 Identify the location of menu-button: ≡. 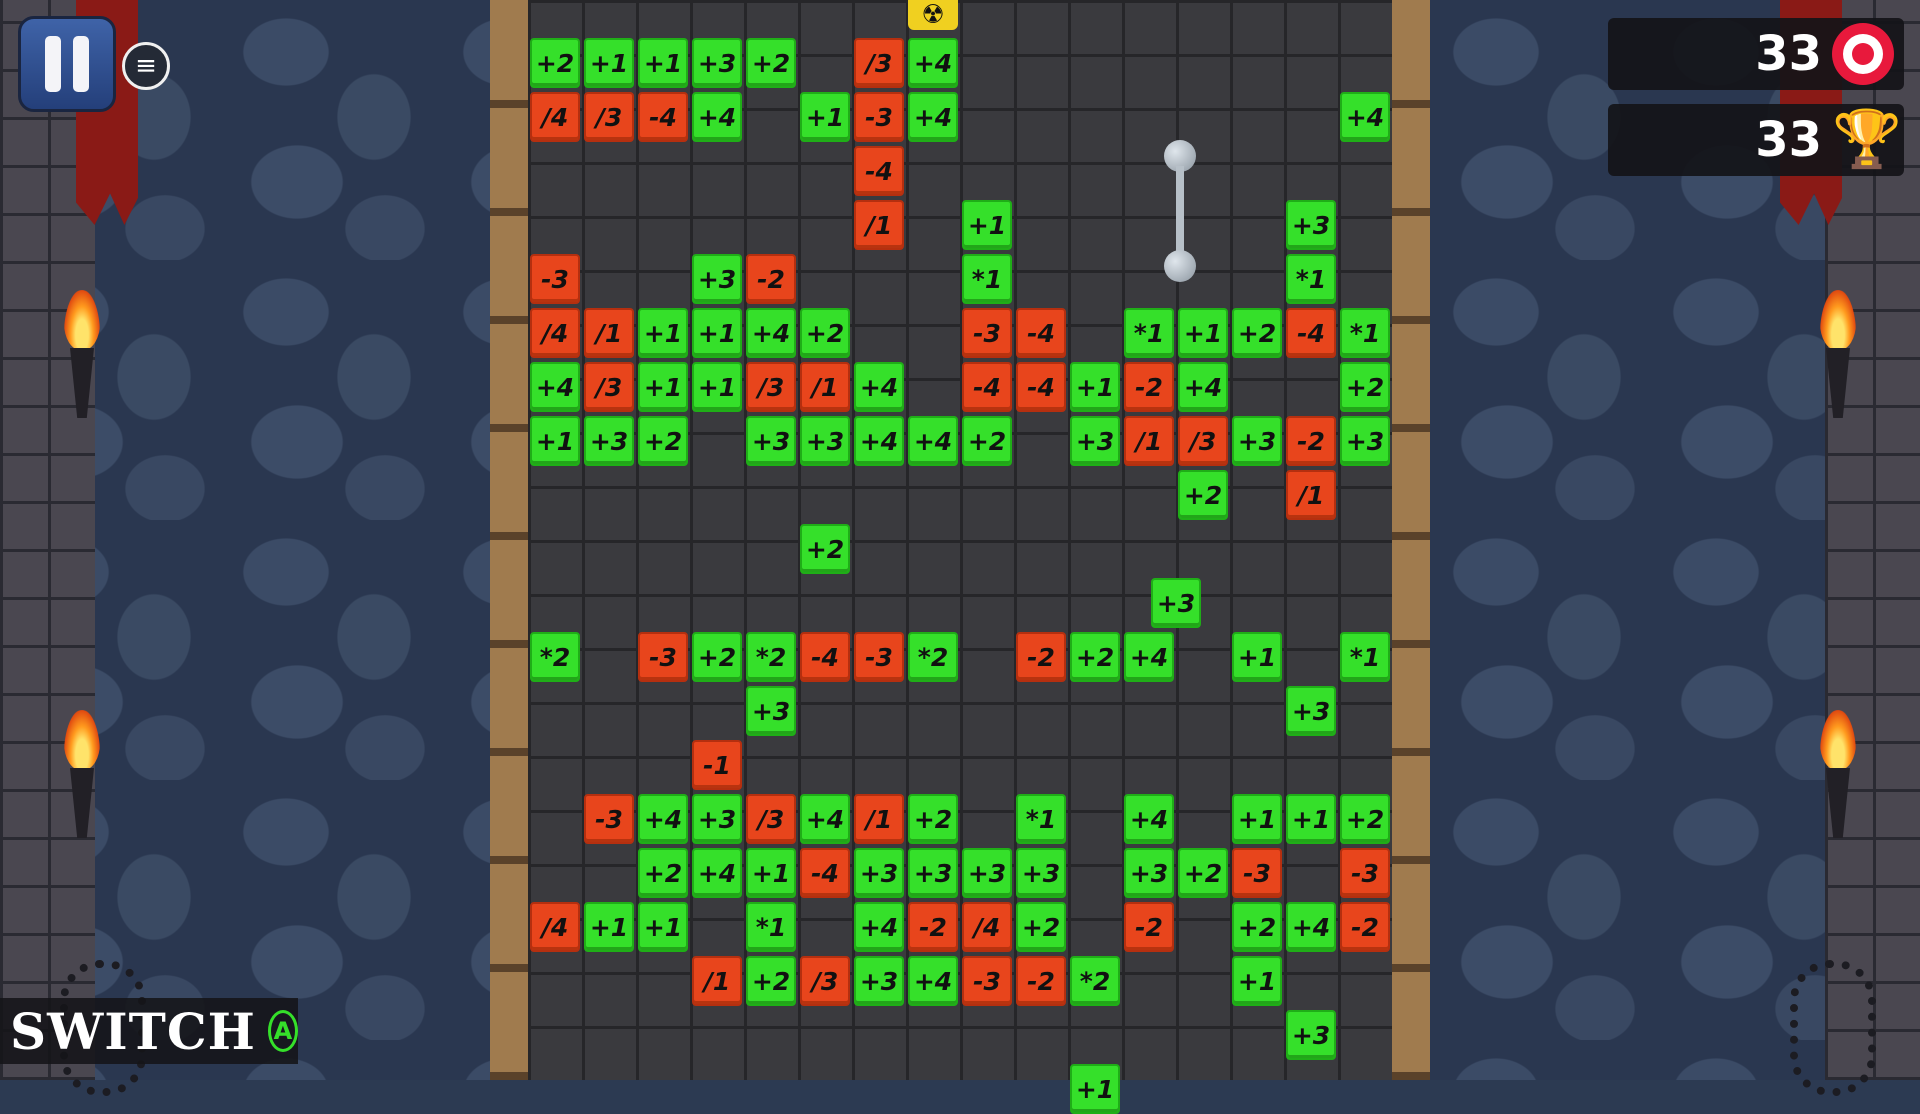
(146, 66).